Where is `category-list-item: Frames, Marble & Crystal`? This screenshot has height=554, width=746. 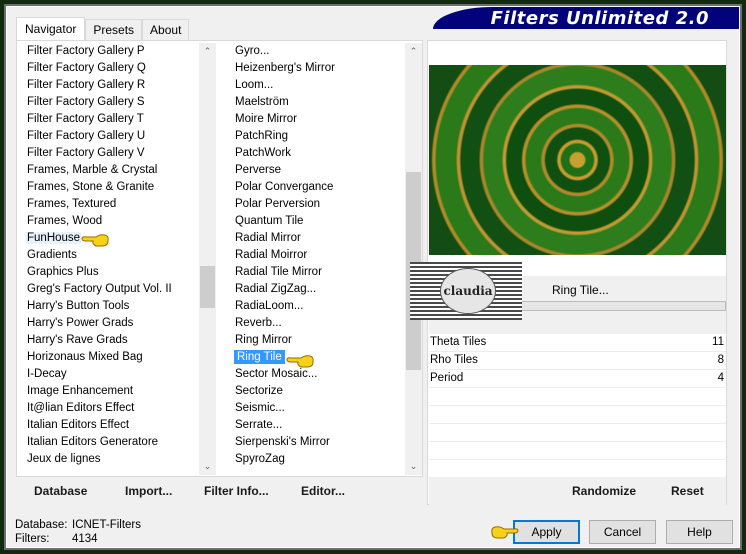
category-list-item: Frames, Marble & Crystal is located at coordinates (109, 170).